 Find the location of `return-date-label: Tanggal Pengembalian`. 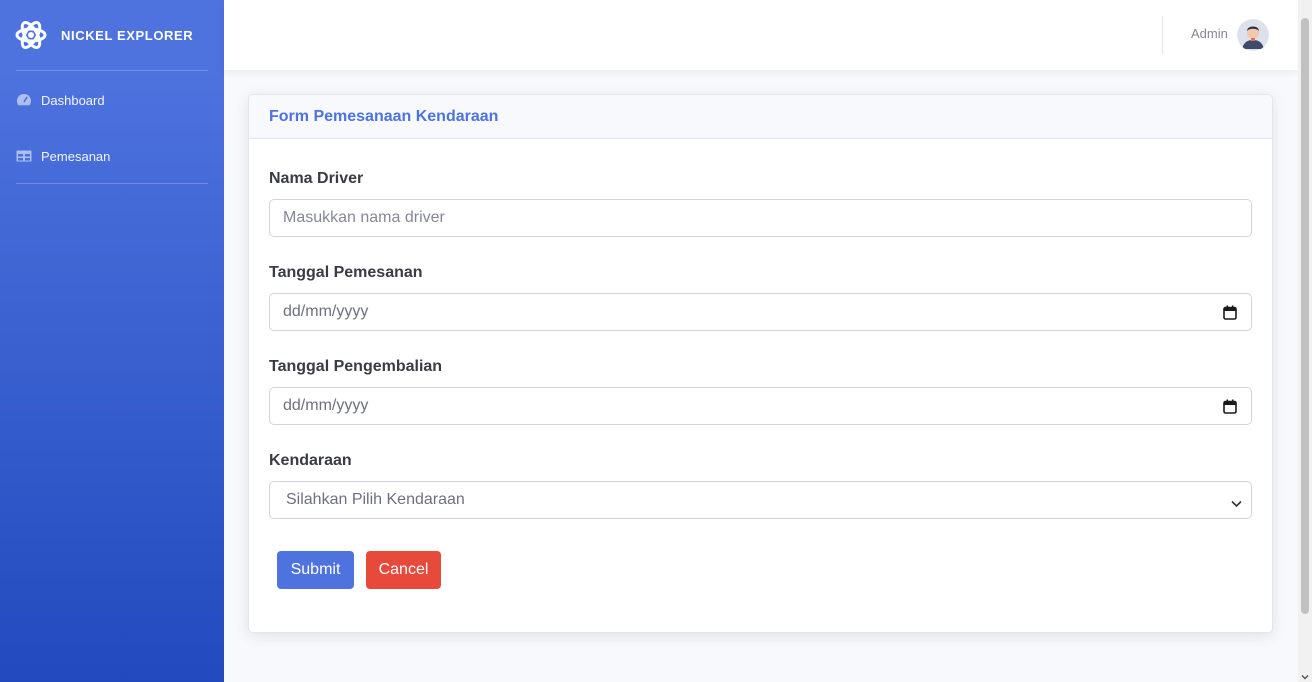

return-date-label: Tanggal Pengembalian is located at coordinates (356, 366).